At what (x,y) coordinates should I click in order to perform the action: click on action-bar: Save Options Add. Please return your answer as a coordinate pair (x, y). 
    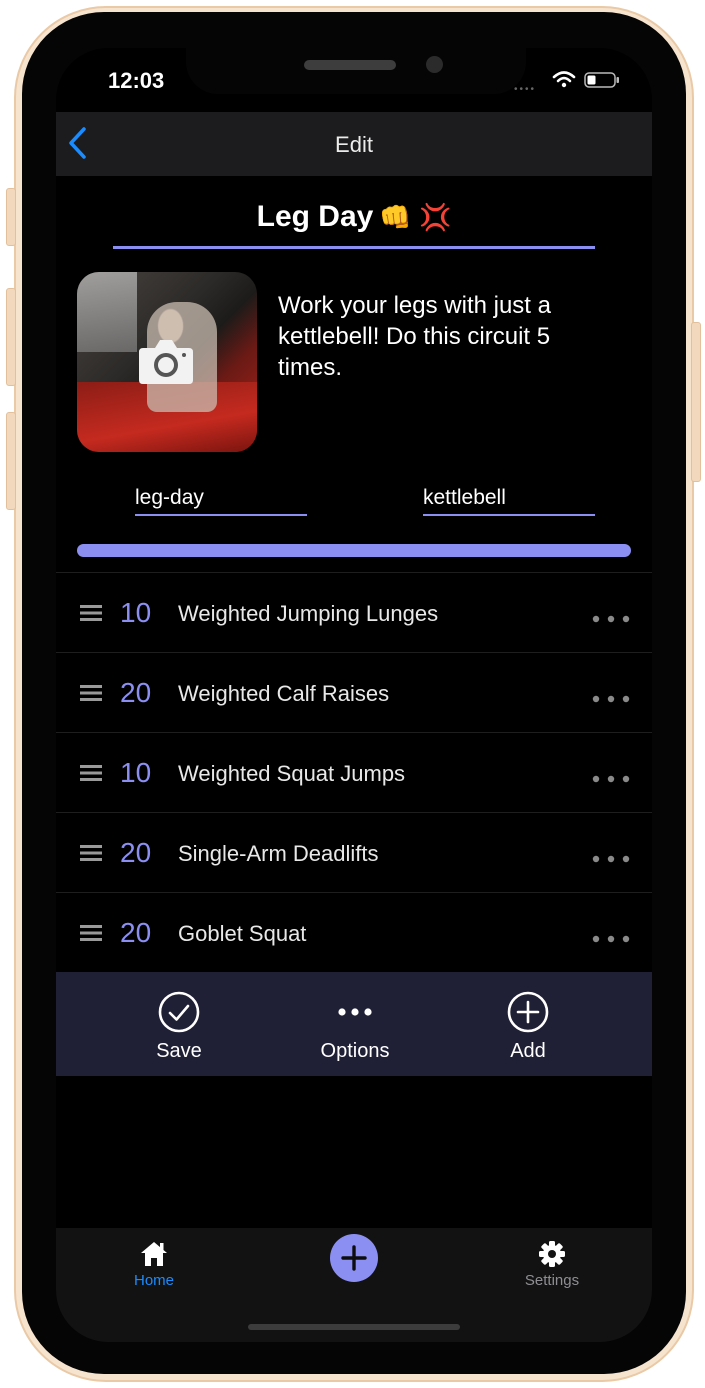
    Looking at the image, I should click on (354, 1024).